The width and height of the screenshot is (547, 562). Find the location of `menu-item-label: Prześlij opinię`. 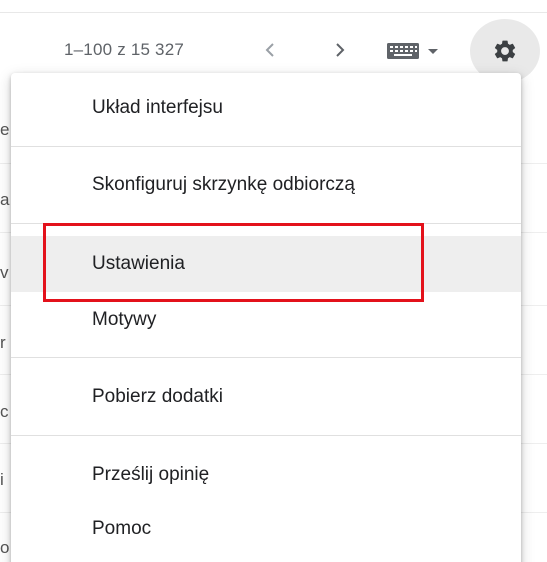

menu-item-label: Prześlij opinię is located at coordinates (151, 474).